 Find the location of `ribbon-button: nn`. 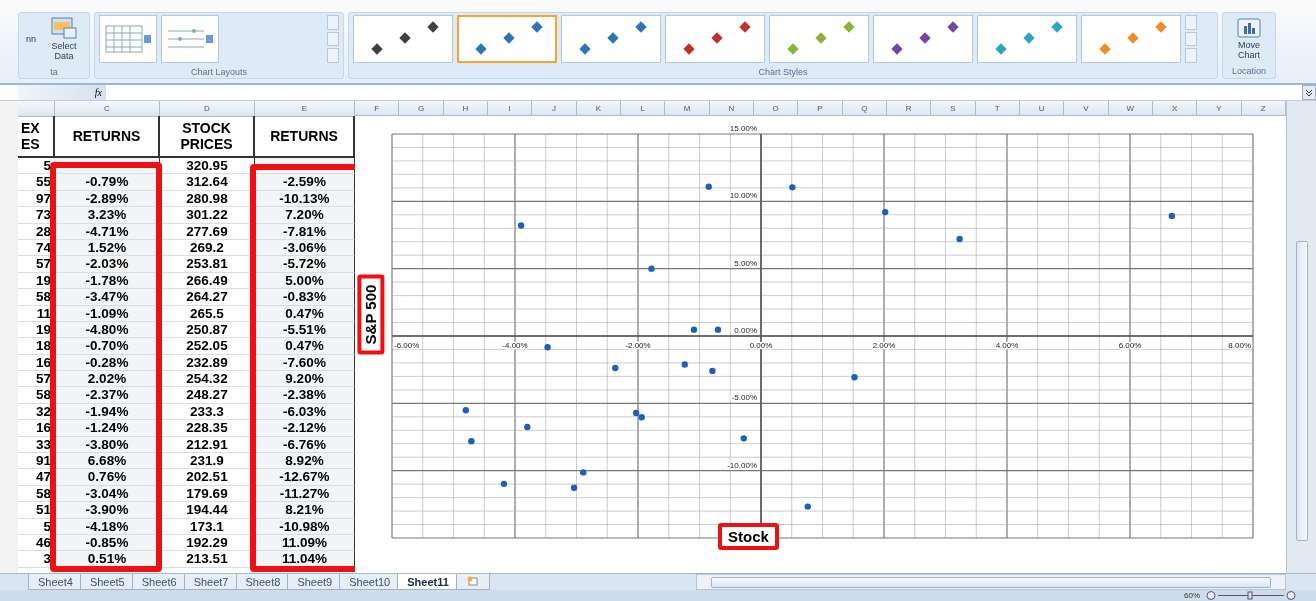

ribbon-button: nn is located at coordinates (31, 39).